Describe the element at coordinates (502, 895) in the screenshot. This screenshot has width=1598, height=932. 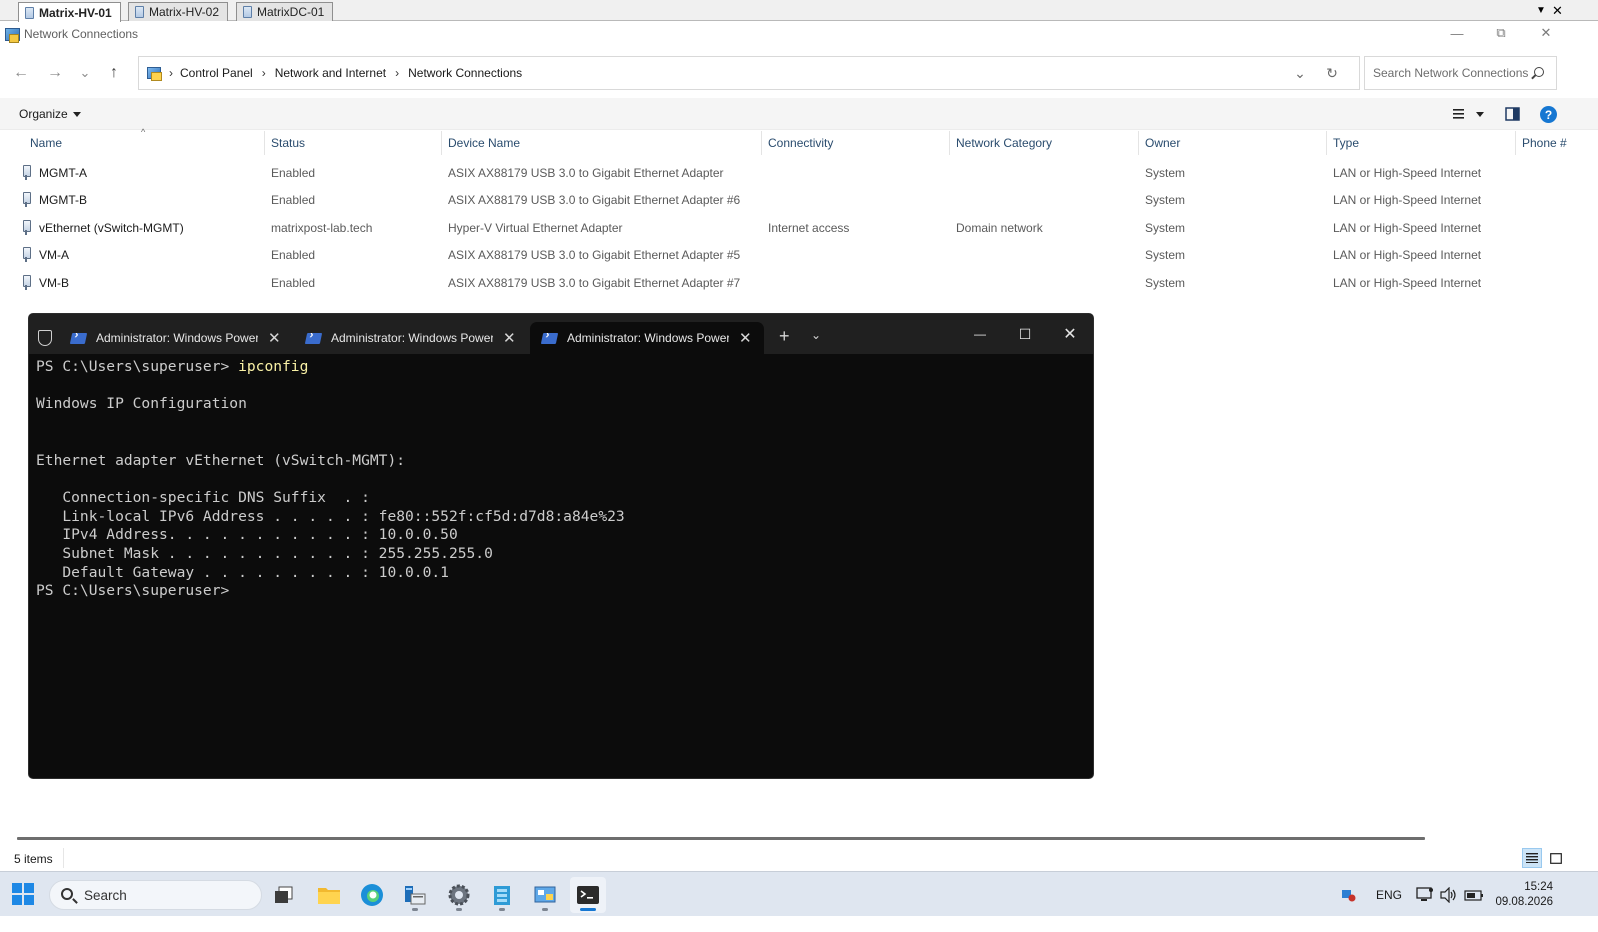
I see `hyper-v-manager-button` at that location.